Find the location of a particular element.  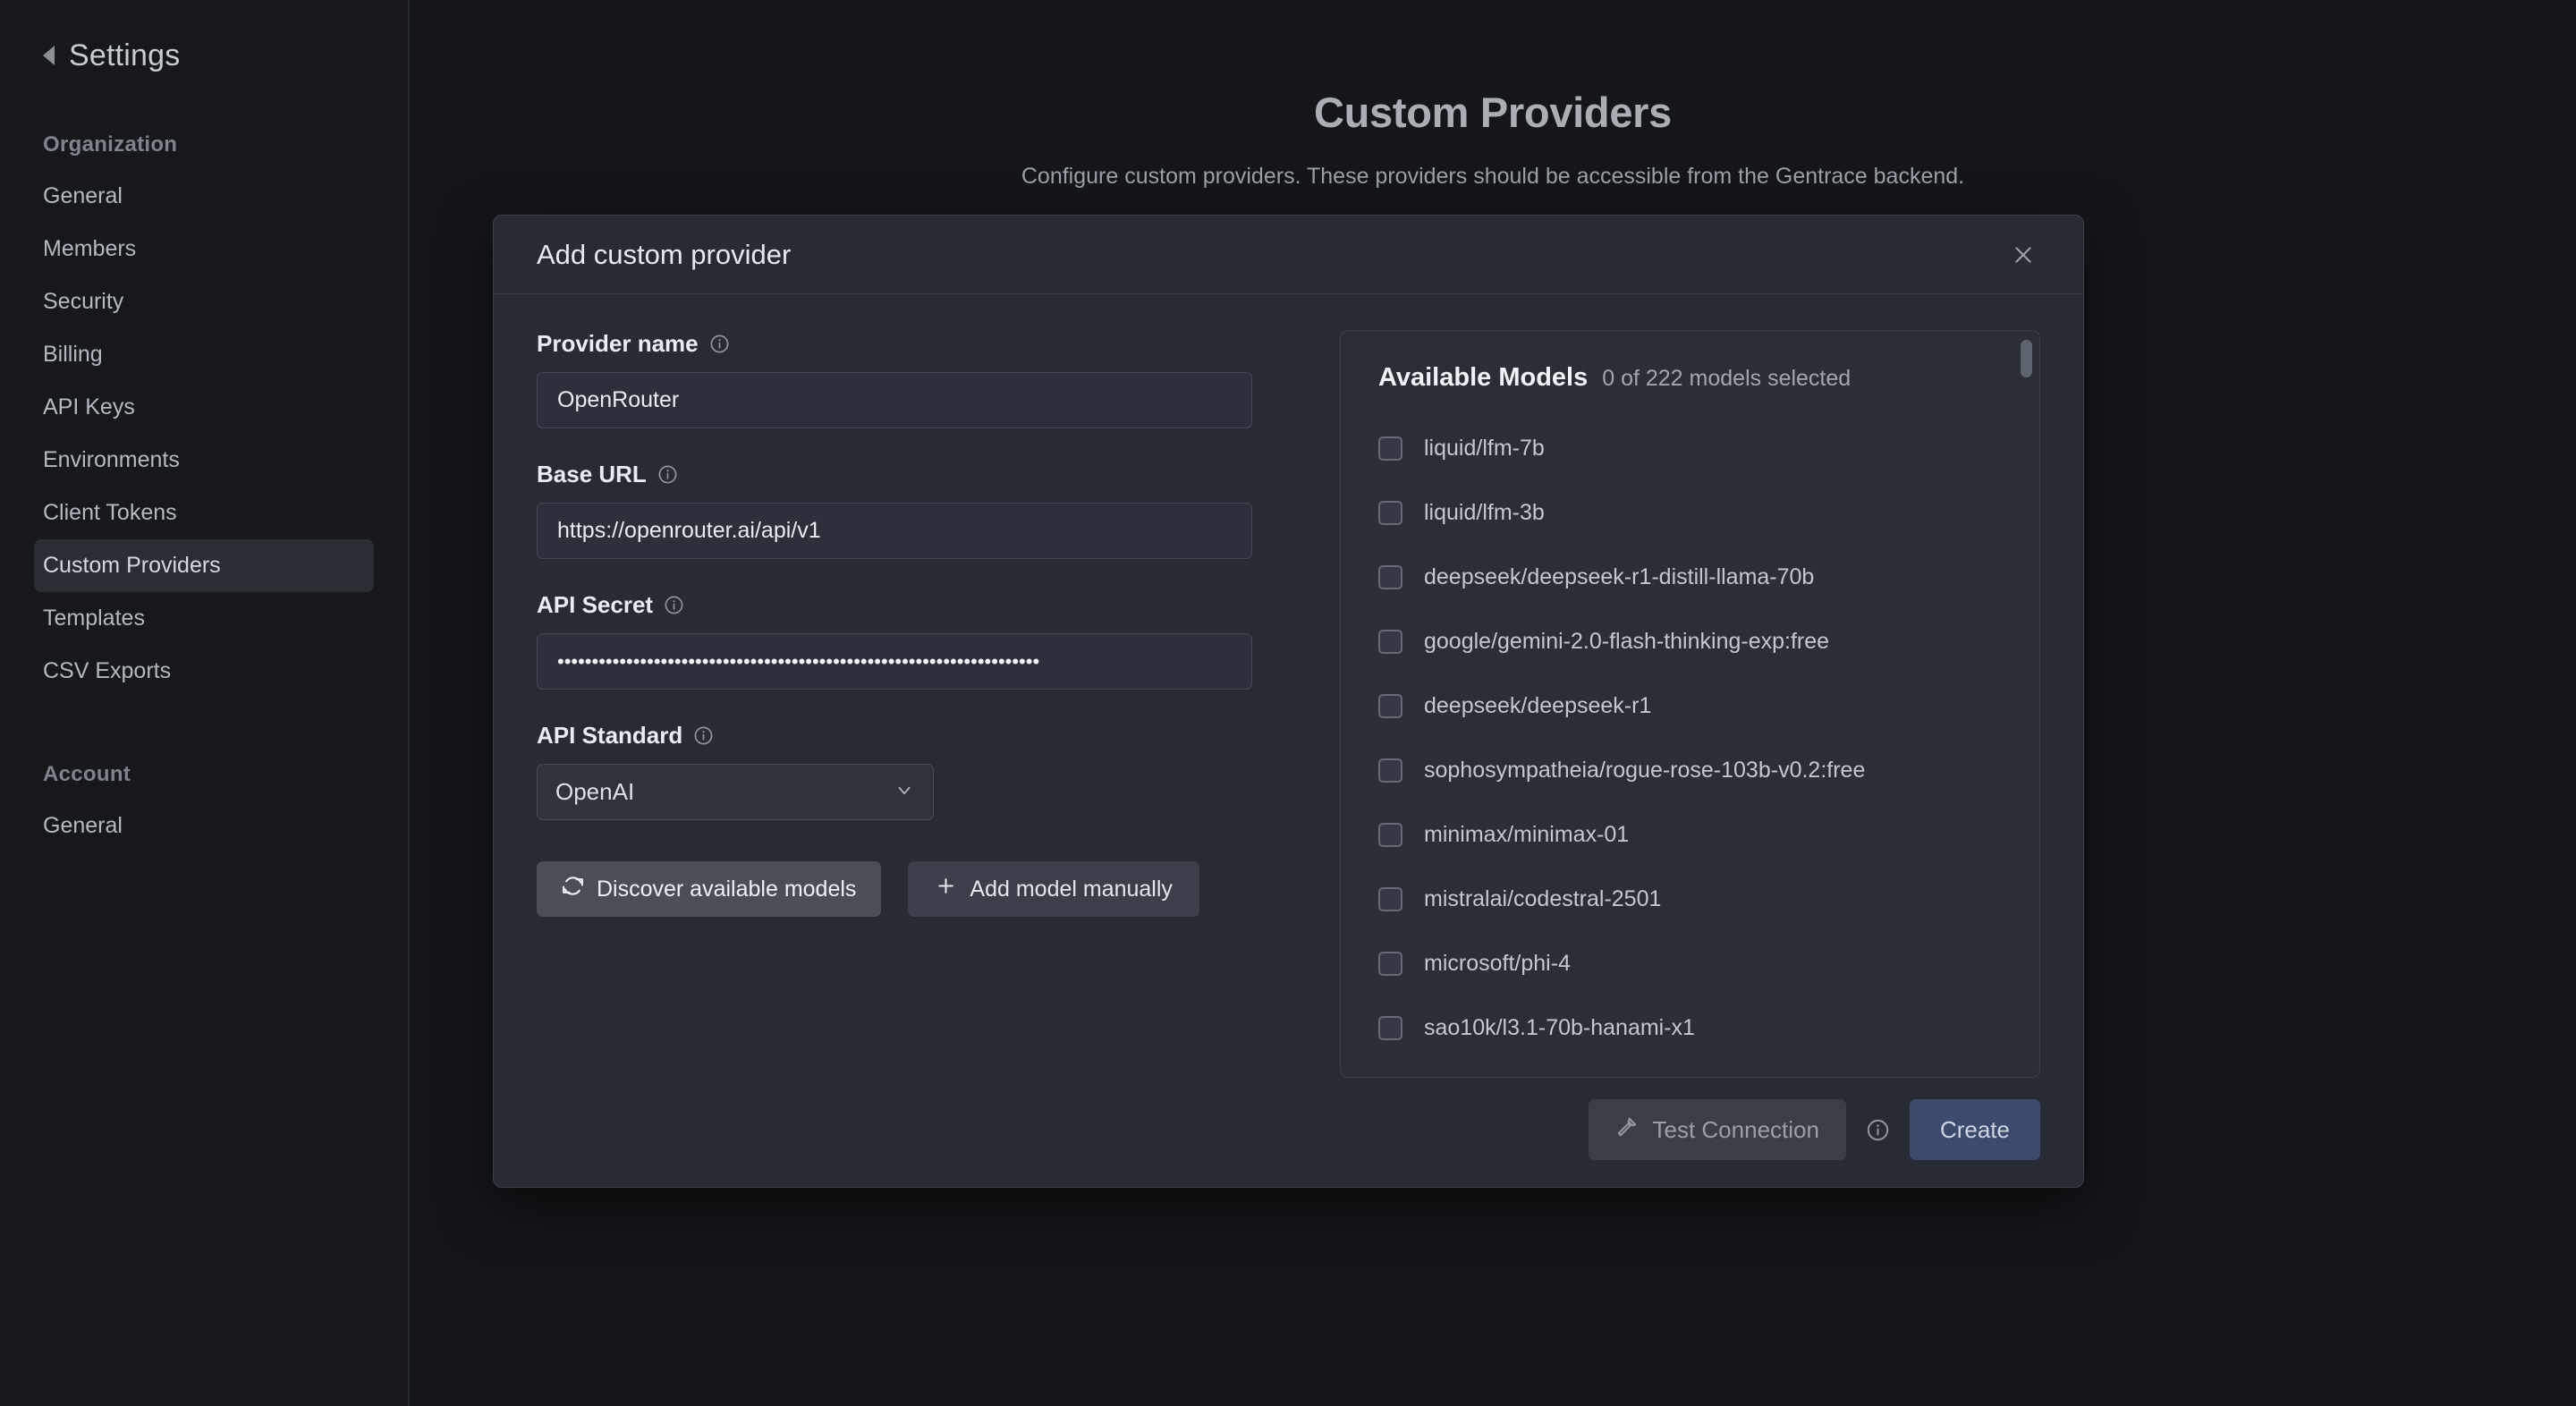

api-standard-label: API Standard is located at coordinates (610, 736).